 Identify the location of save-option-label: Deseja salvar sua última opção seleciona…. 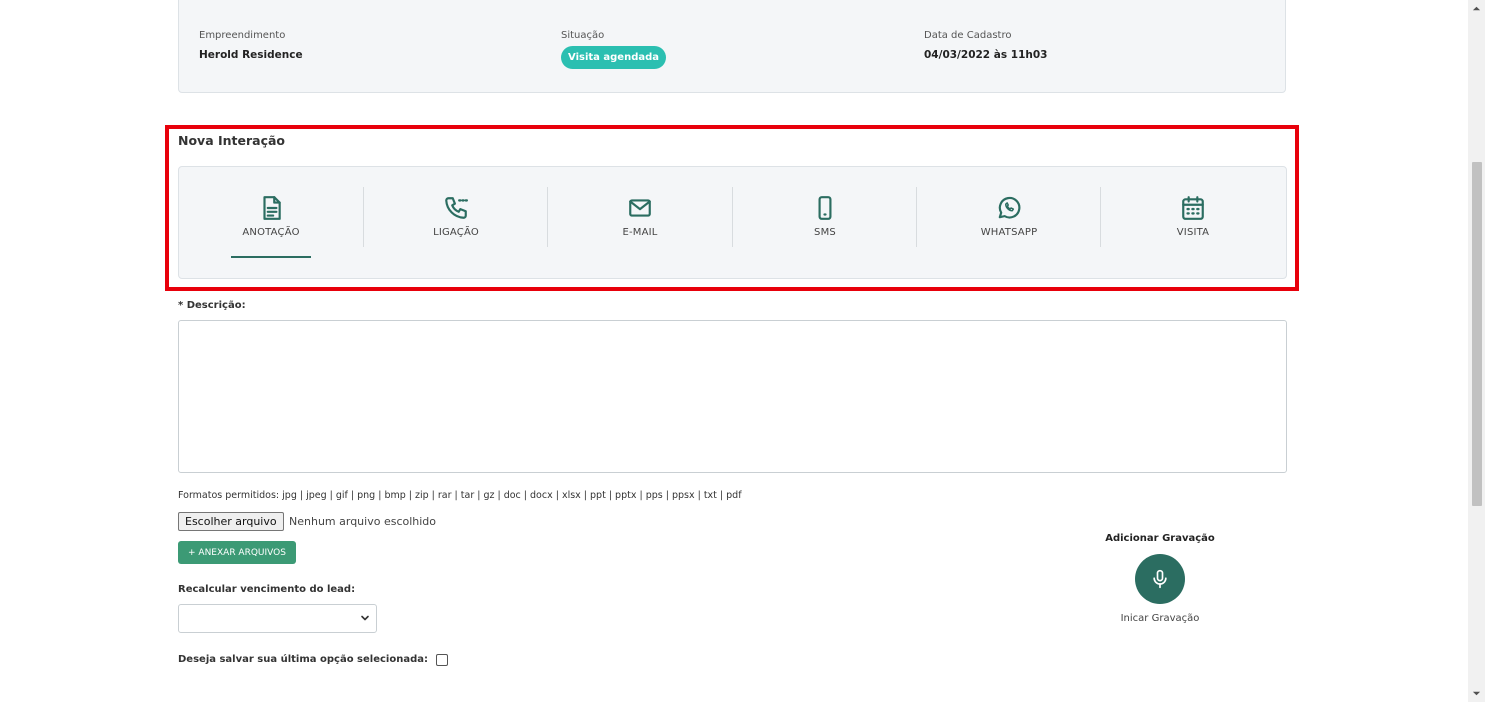
(303, 659).